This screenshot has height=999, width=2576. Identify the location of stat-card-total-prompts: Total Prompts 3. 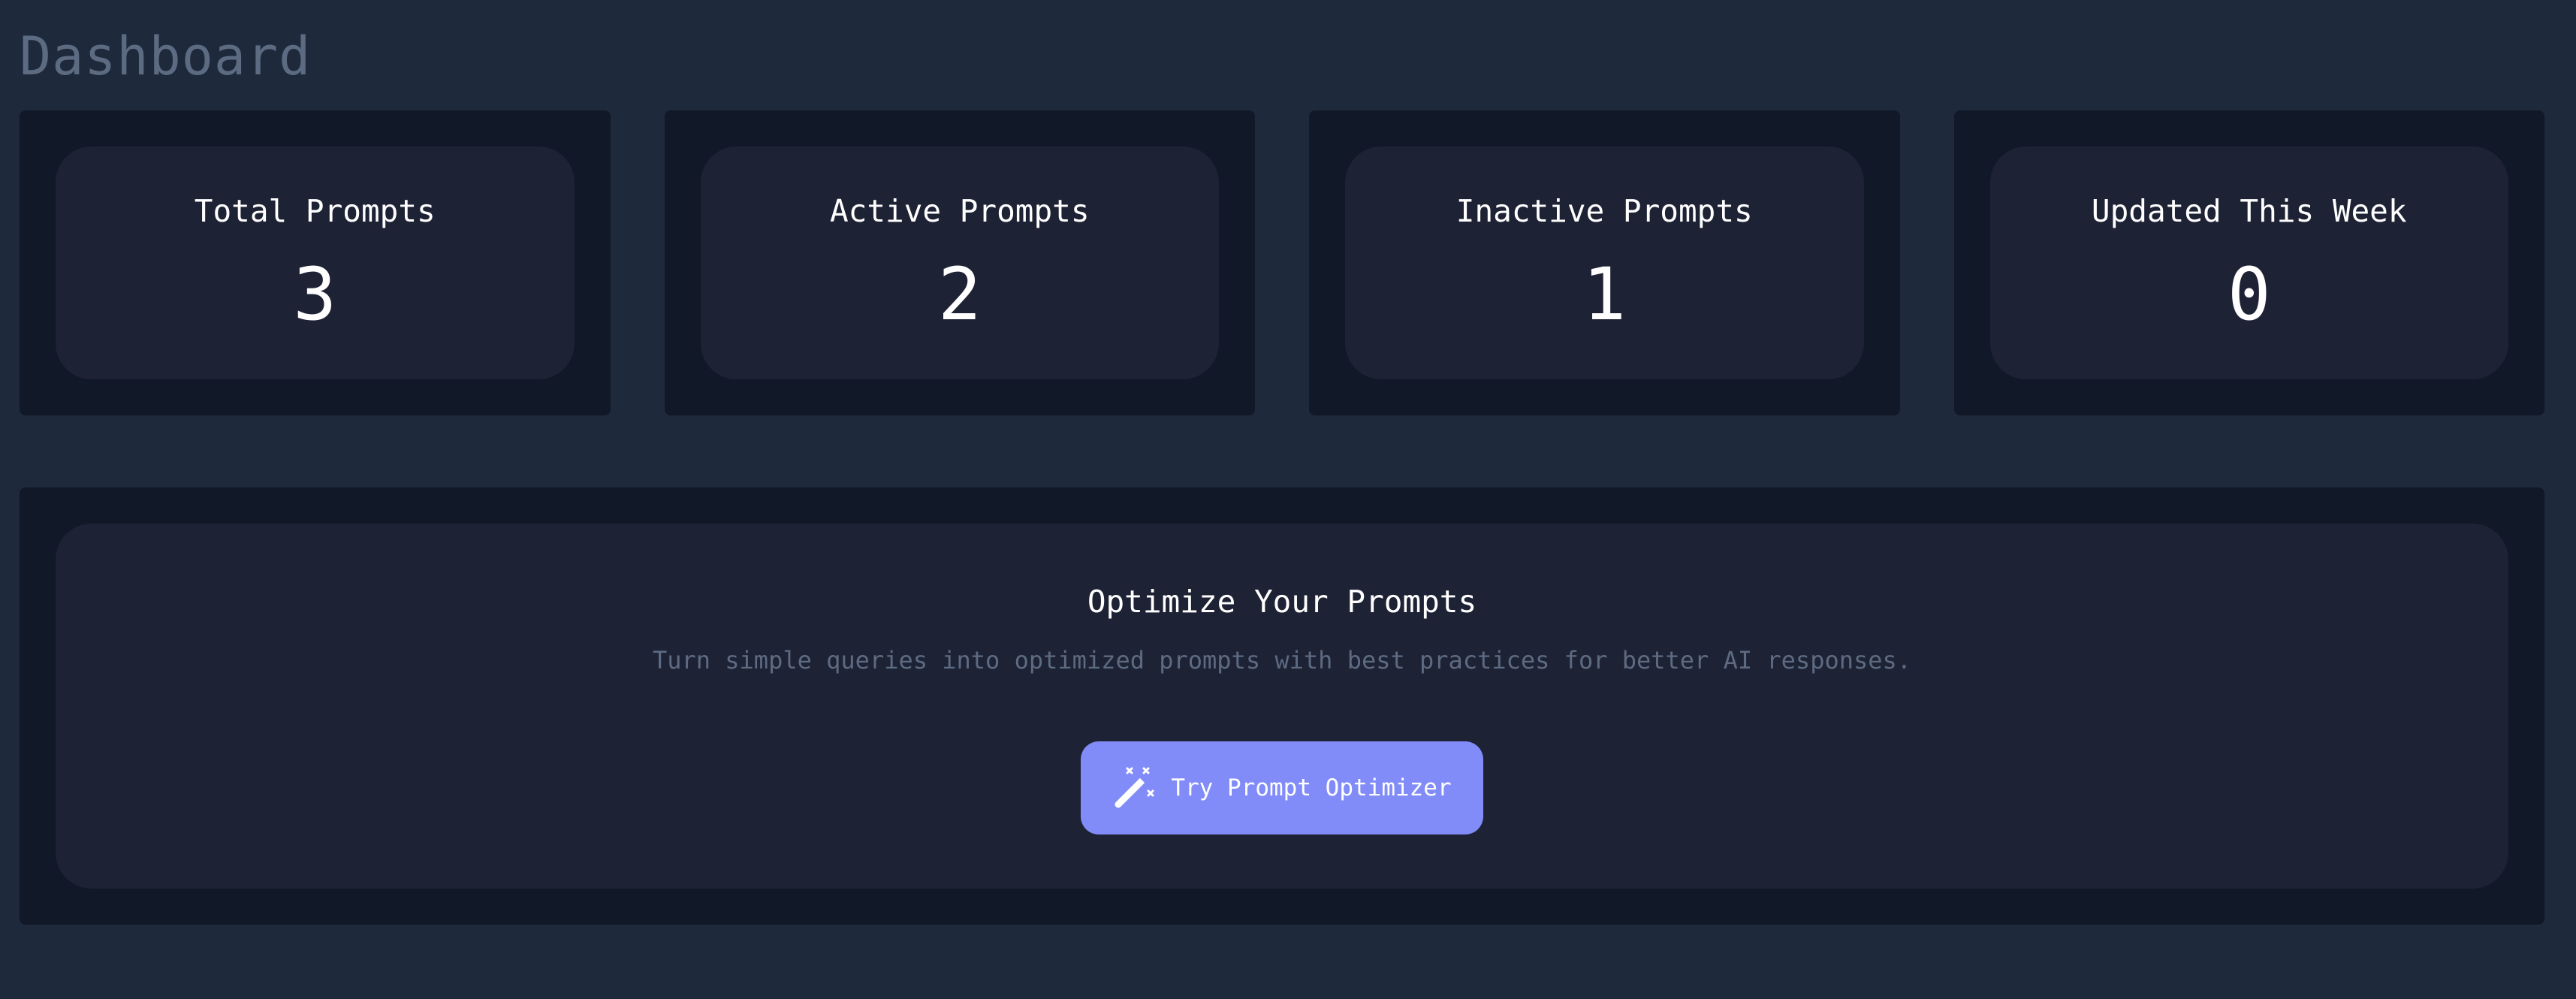
(315, 262).